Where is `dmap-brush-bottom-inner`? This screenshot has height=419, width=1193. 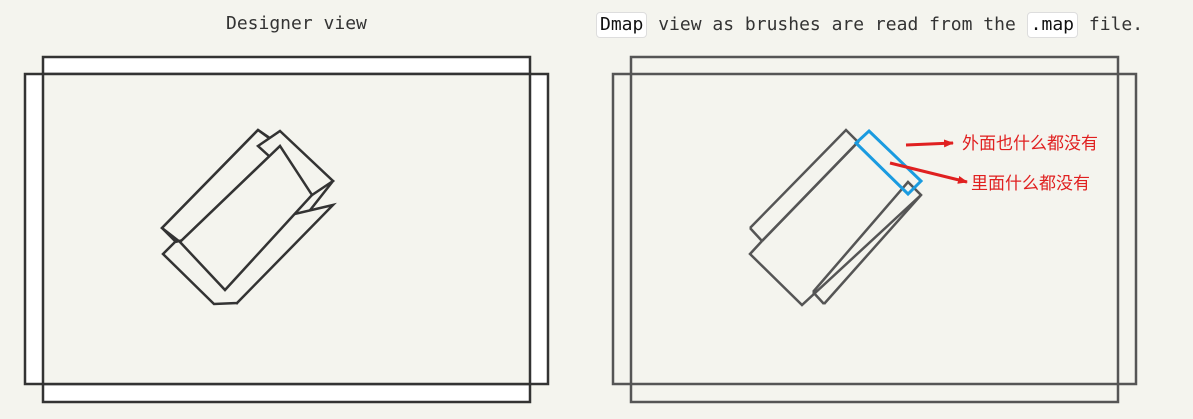 dmap-brush-bottom-inner is located at coordinates (818, 298).